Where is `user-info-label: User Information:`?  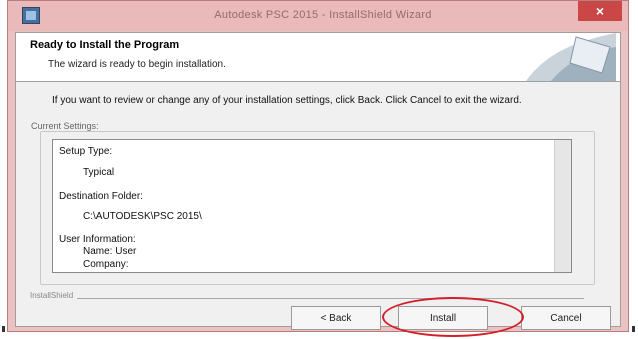
user-info-label: User Information: is located at coordinates (97, 239).